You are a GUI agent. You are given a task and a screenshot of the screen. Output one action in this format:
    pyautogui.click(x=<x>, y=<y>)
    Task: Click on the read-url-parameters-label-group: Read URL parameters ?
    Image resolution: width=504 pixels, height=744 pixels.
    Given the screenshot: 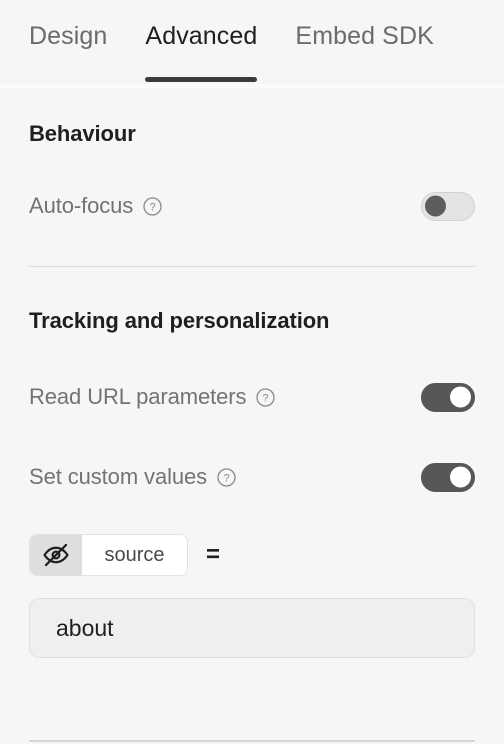 What is the action you would take?
    pyautogui.click(x=152, y=397)
    